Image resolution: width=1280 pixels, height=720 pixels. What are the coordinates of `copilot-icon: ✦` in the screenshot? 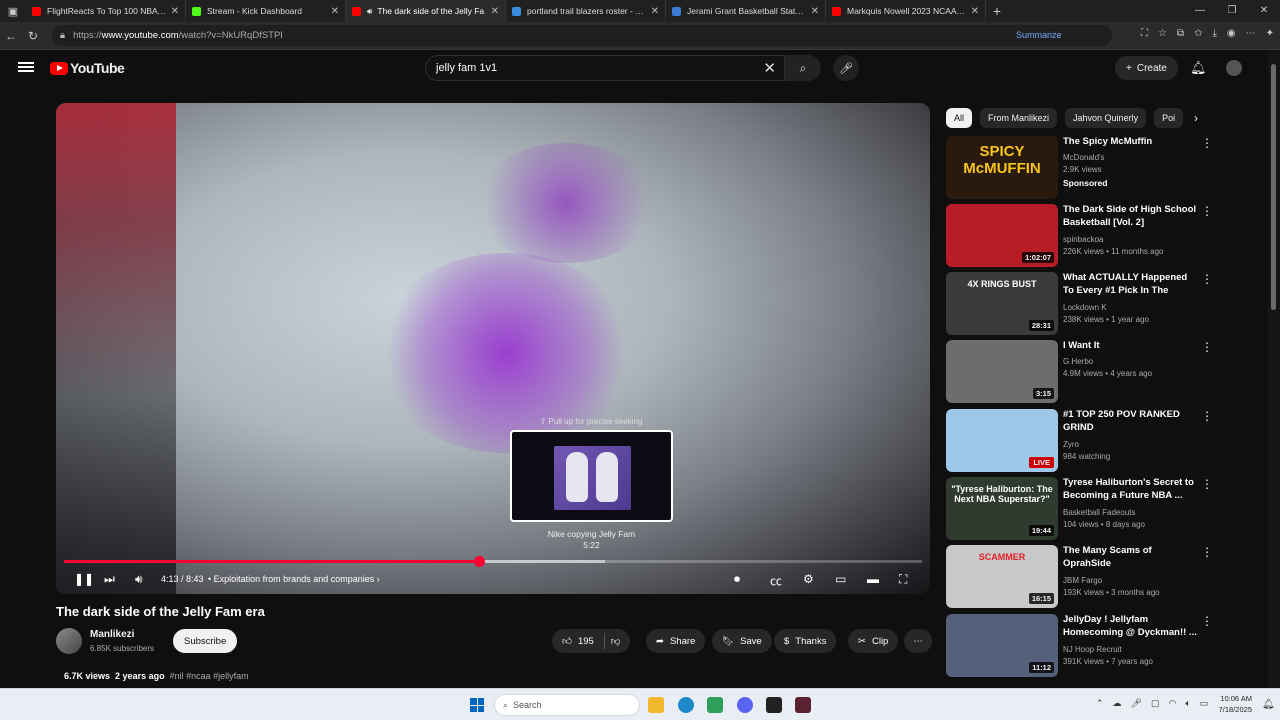 It's located at (1270, 33).